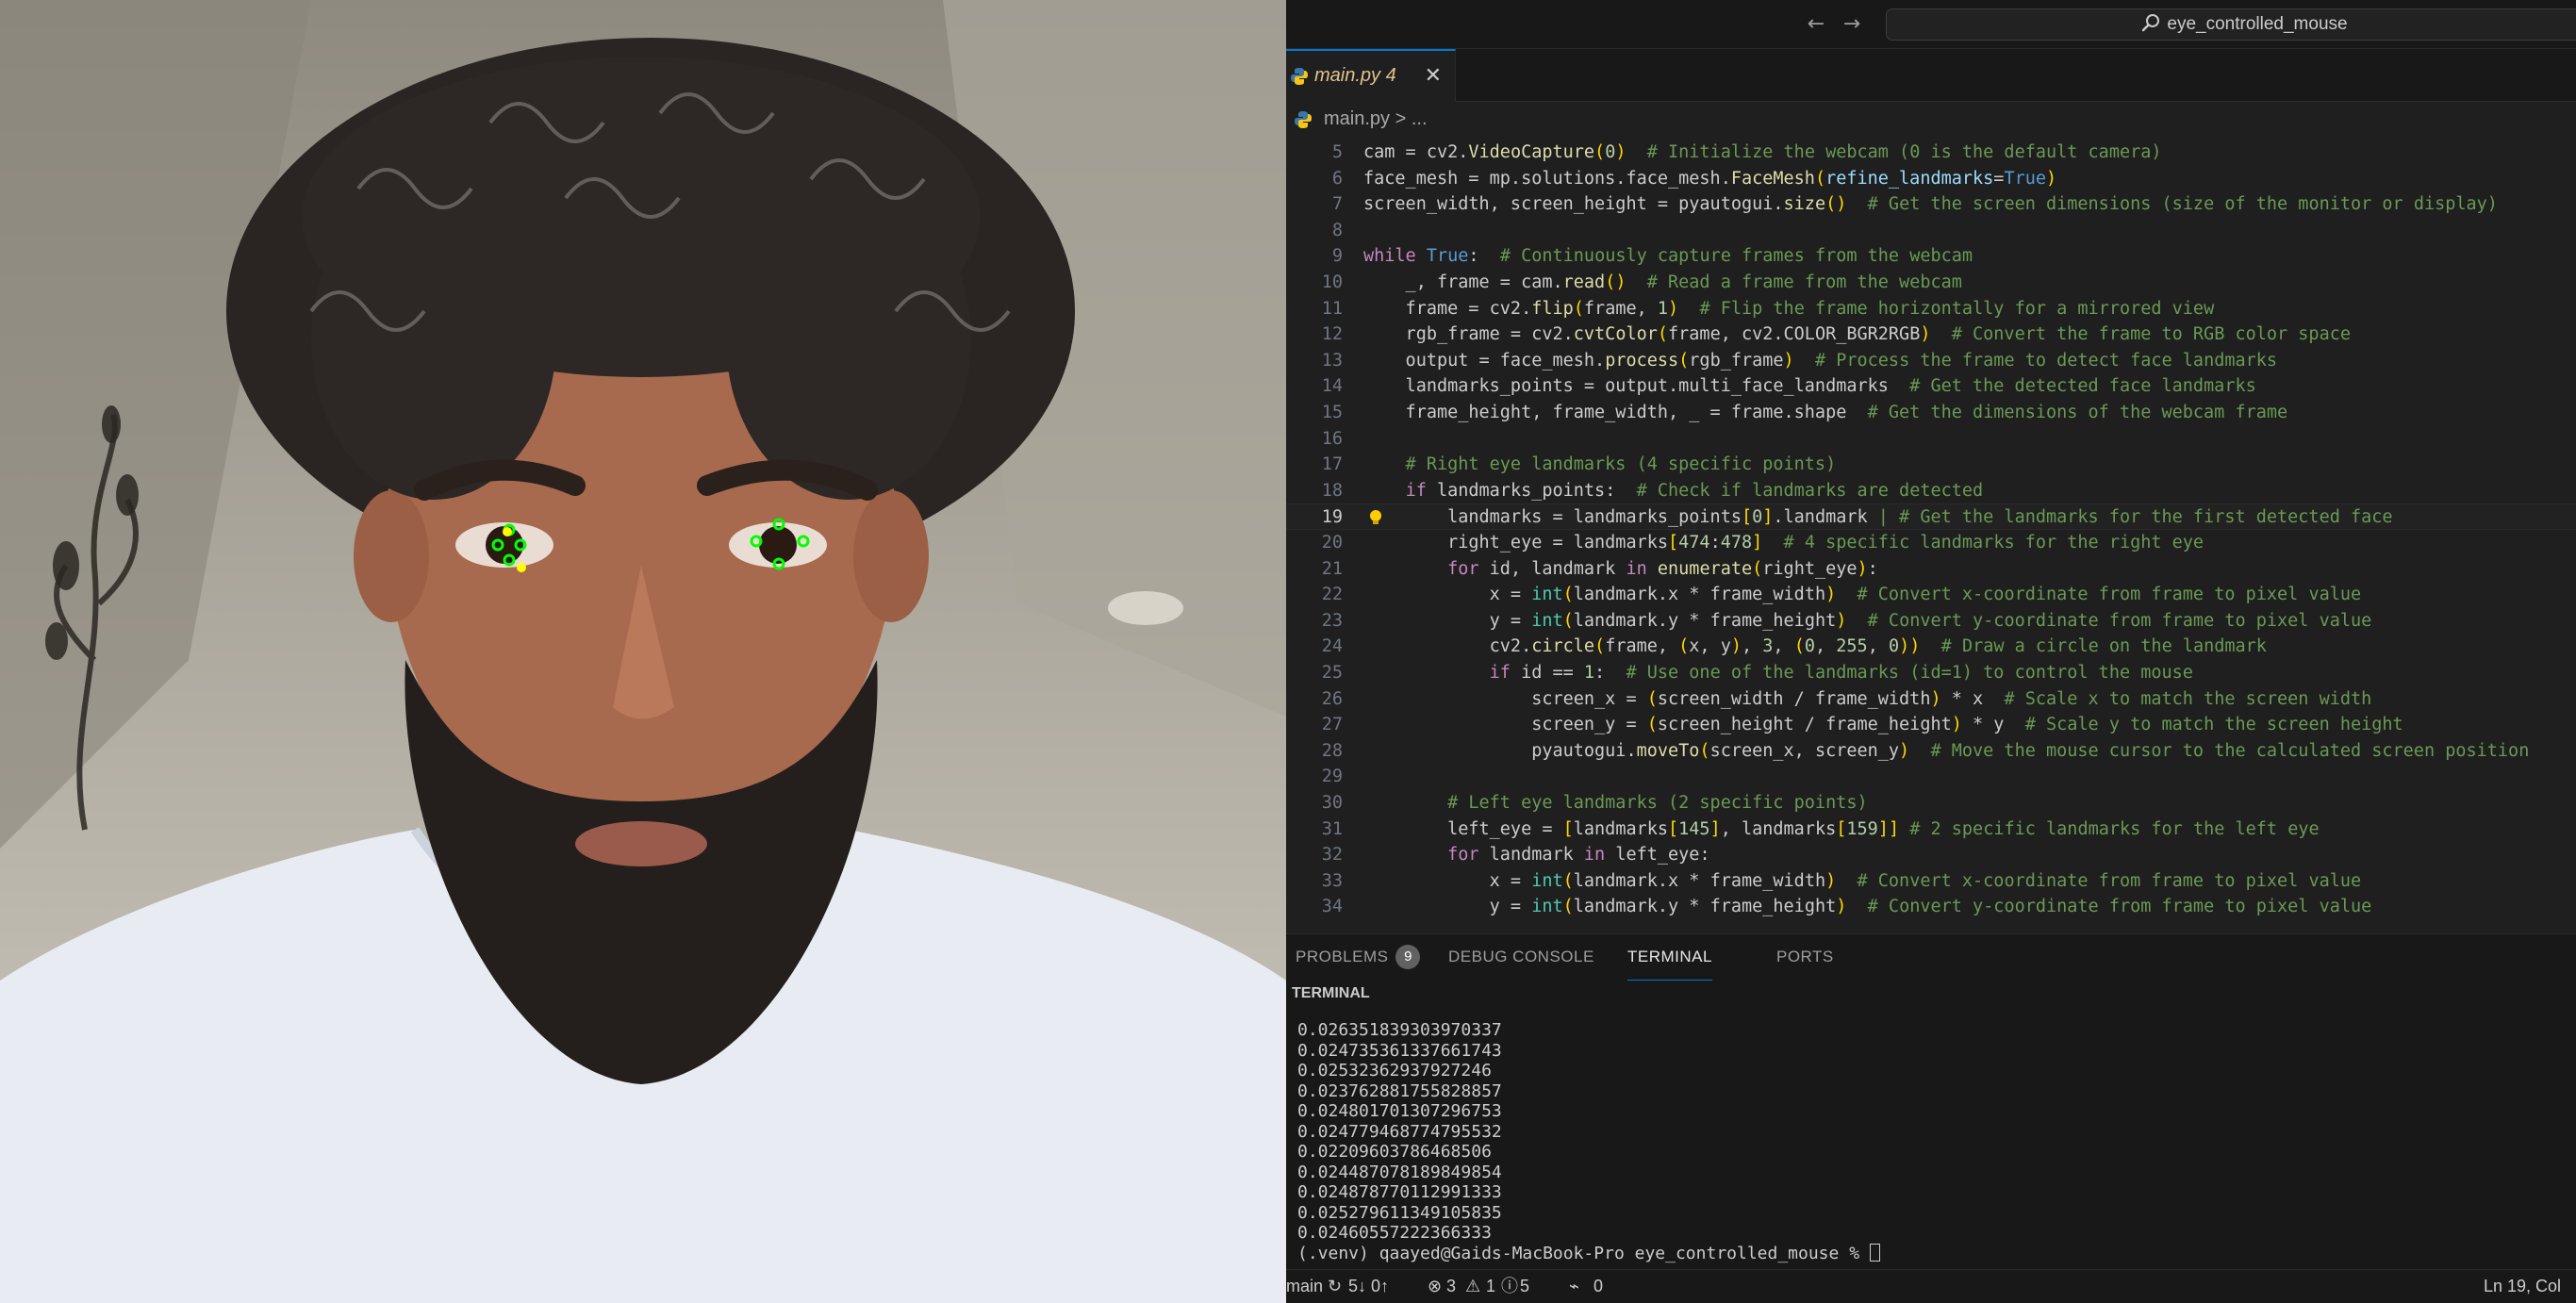 This screenshot has height=1303, width=2576. Describe the element at coordinates (1332, 335) in the screenshot. I see `line-number: 12` at that location.